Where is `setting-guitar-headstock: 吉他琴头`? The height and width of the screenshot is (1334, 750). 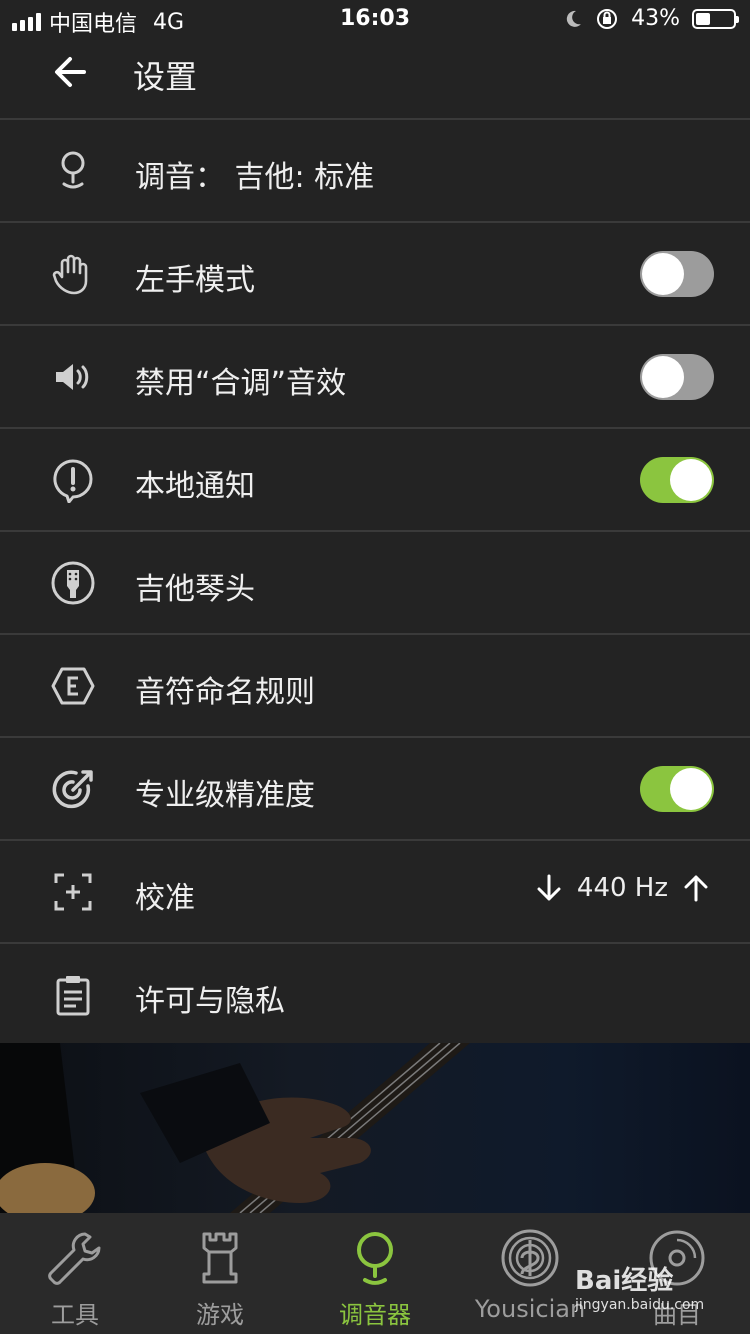
setting-guitar-headstock: 吉他琴头 is located at coordinates (375, 583).